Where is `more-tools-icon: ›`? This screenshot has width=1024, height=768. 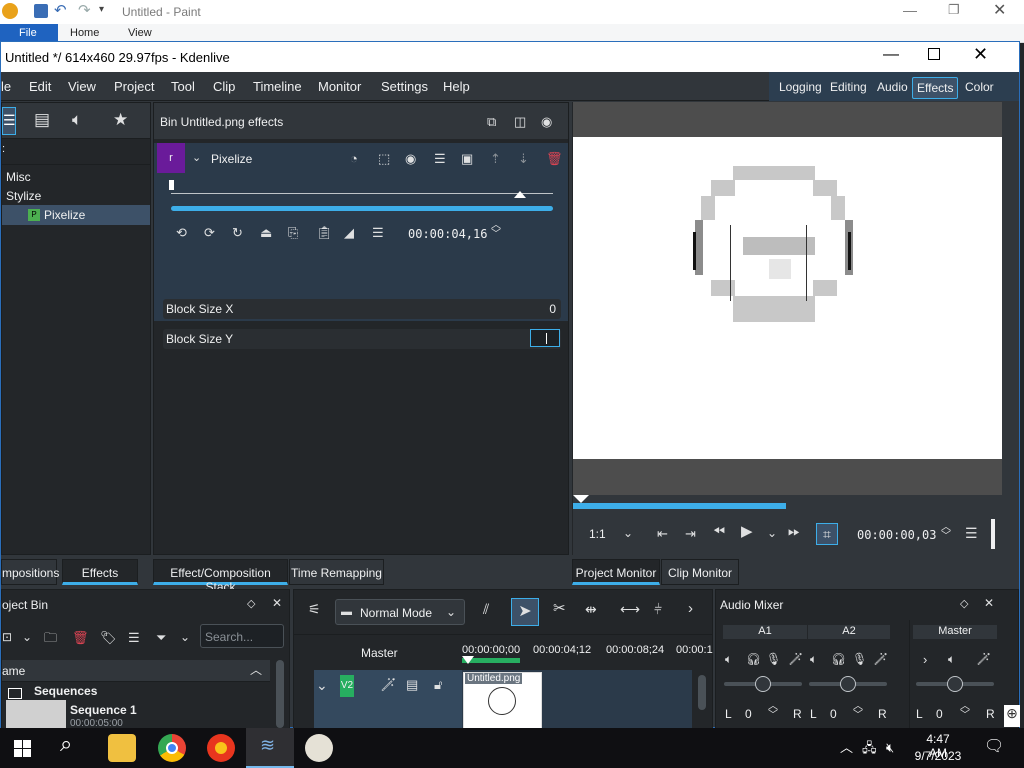 more-tools-icon: › is located at coordinates (690, 608).